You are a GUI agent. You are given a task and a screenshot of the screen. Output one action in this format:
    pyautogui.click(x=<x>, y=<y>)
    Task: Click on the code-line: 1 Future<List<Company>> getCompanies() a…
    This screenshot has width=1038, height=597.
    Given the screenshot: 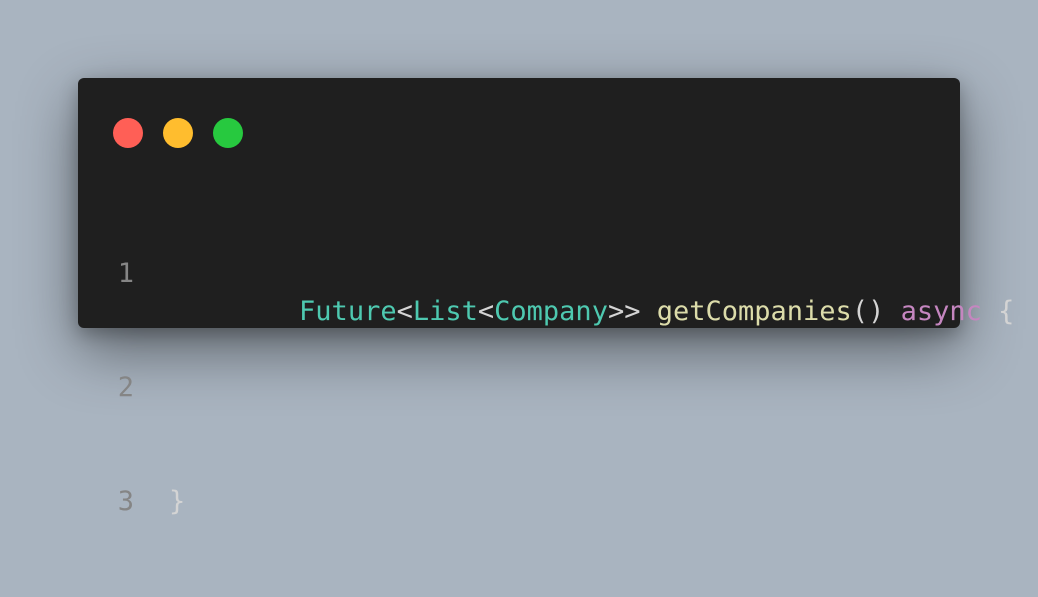 What is the action you would take?
    pyautogui.click(x=546, y=291)
    